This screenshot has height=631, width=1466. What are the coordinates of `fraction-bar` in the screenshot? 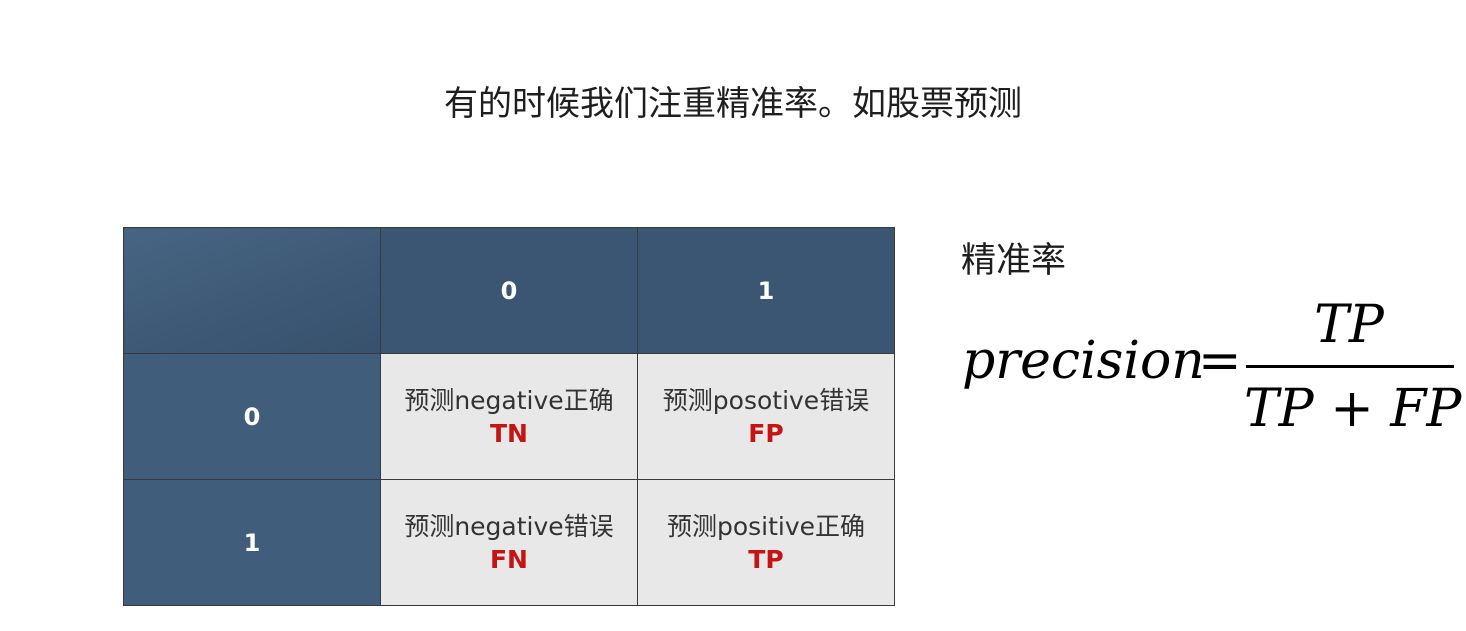 It's located at (1350, 366).